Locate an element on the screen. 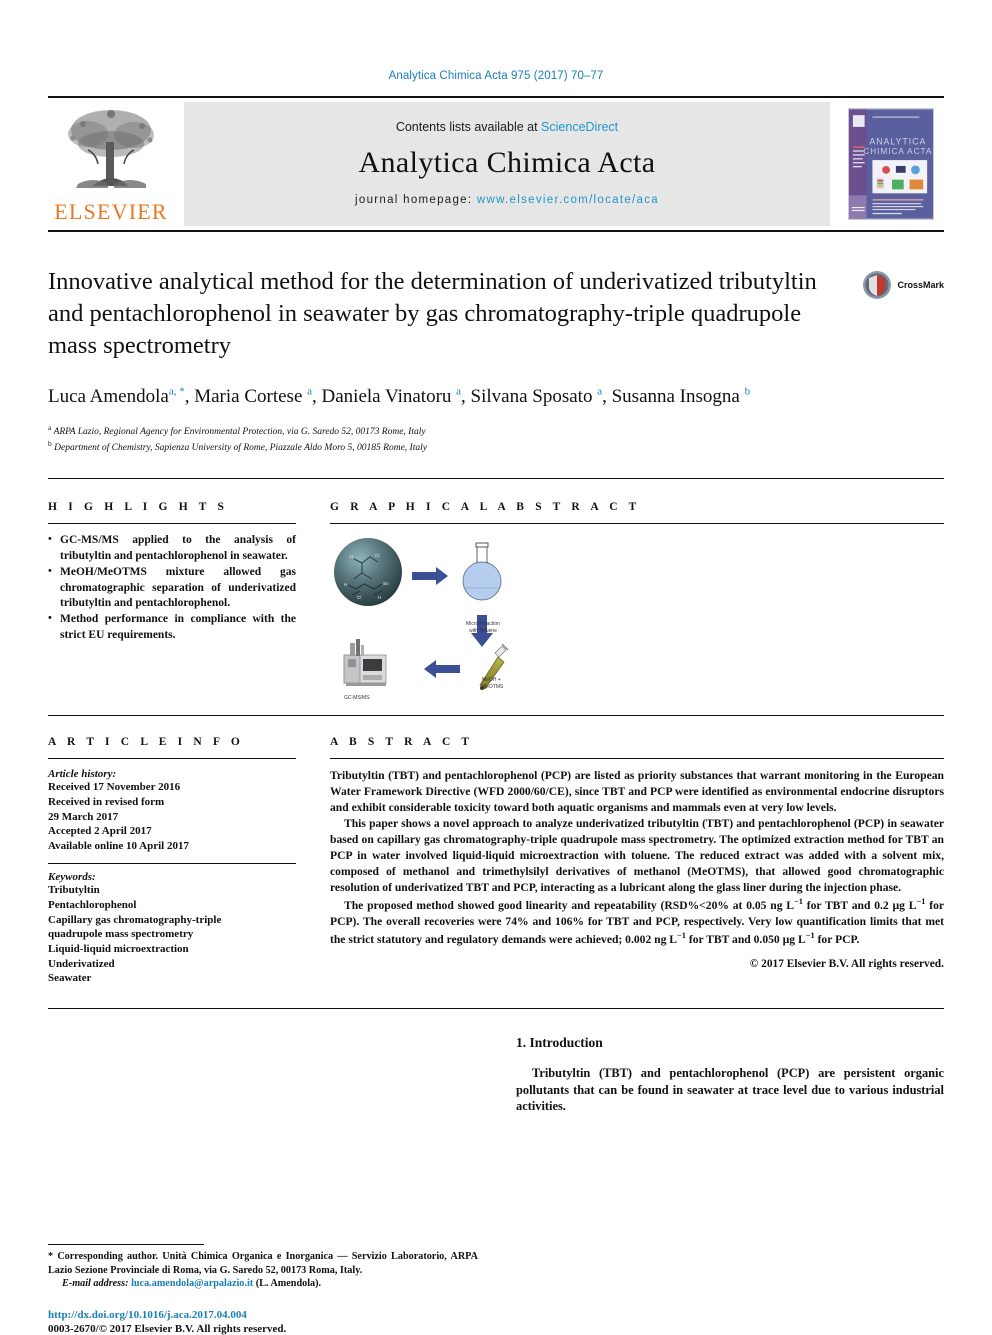  email-link: luca.amendola@arpalazio.it is located at coordinates (192, 1283).